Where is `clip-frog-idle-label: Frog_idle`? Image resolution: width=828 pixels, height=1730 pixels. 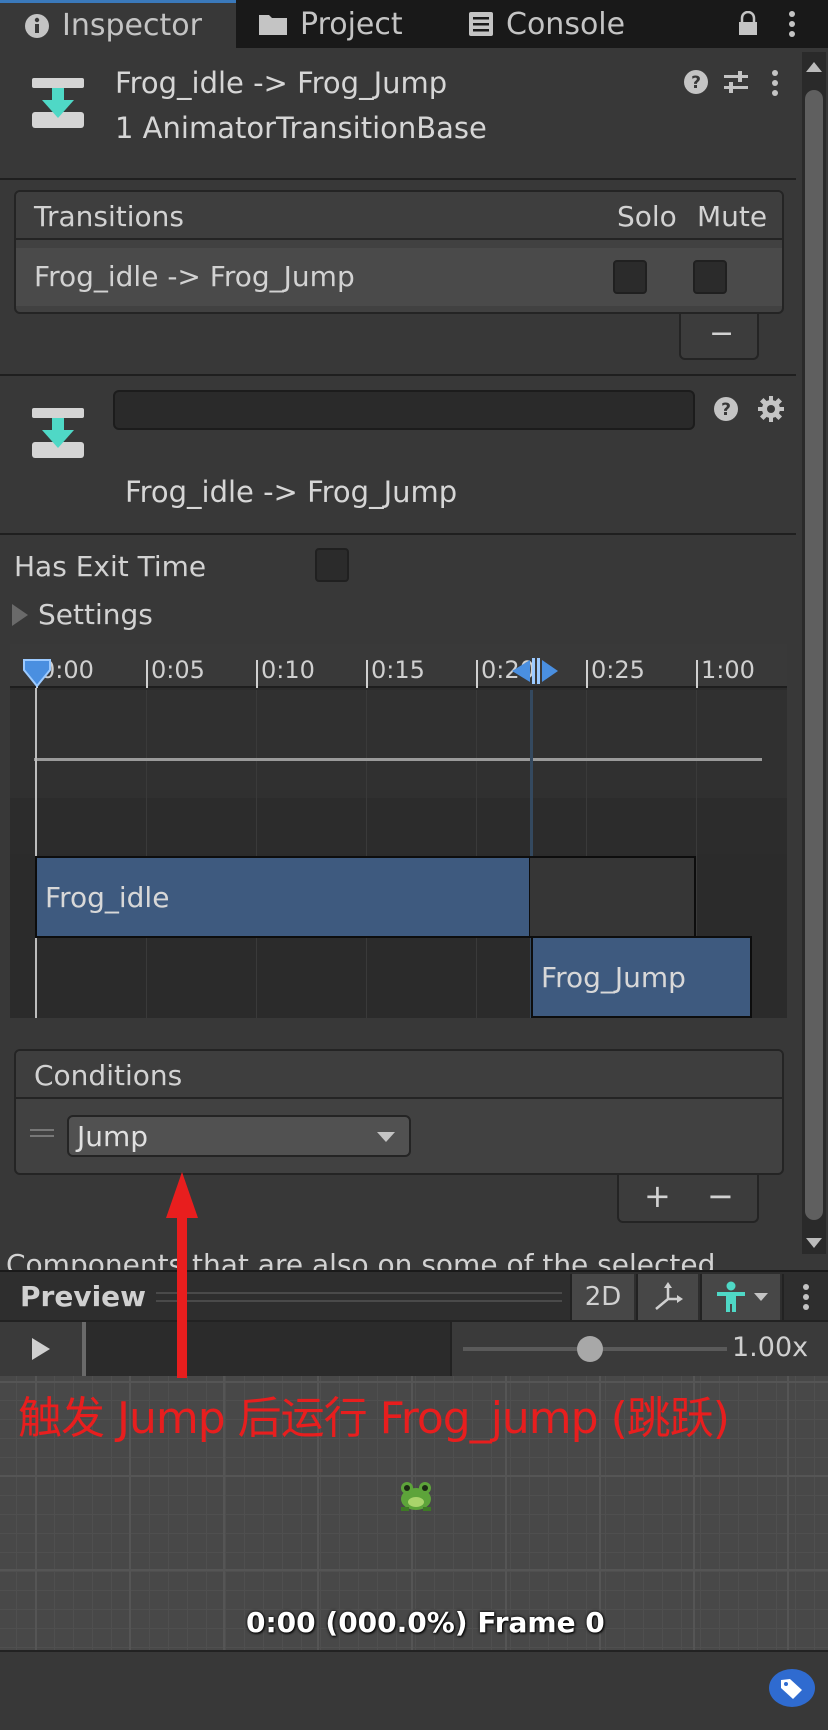
clip-frog-idle-label: Frog_idle is located at coordinates (107, 897).